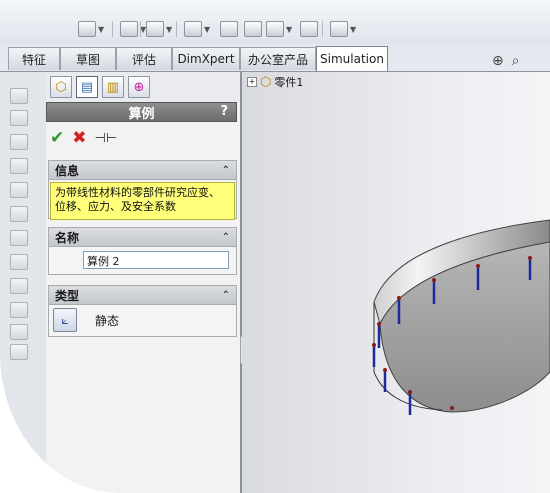 Image resolution: width=550 pixels, height=493 pixels. I want to click on command-manager-tabs: 特征 草图 评估 DimXpert 办公室产品 Simulation, so click(275, 58).